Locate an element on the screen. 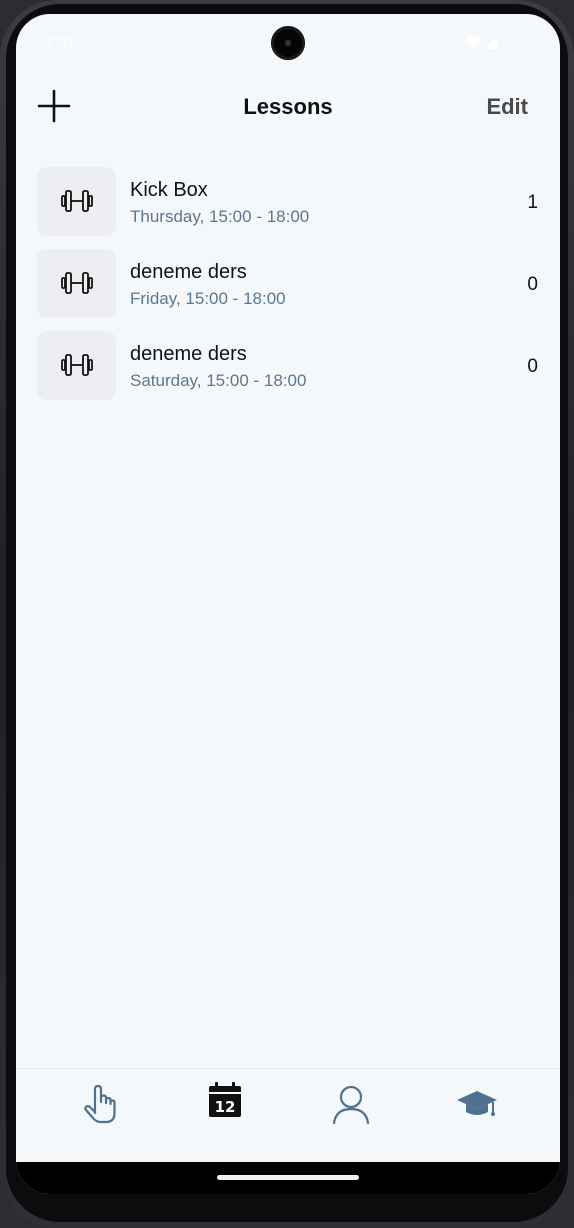  wifi-icon is located at coordinates (473, 42).